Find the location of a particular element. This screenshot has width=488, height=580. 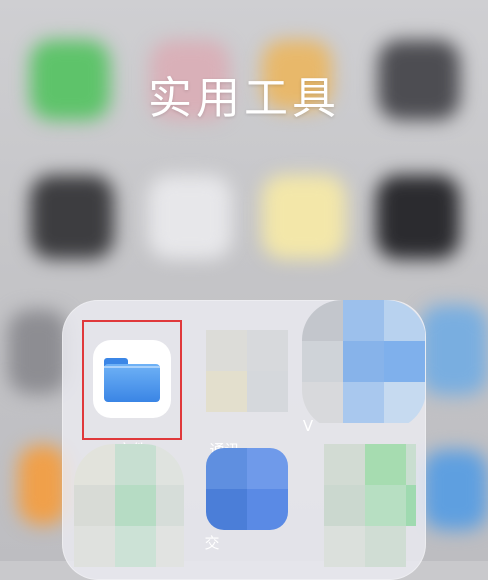

red-highlight-box is located at coordinates (132, 380).